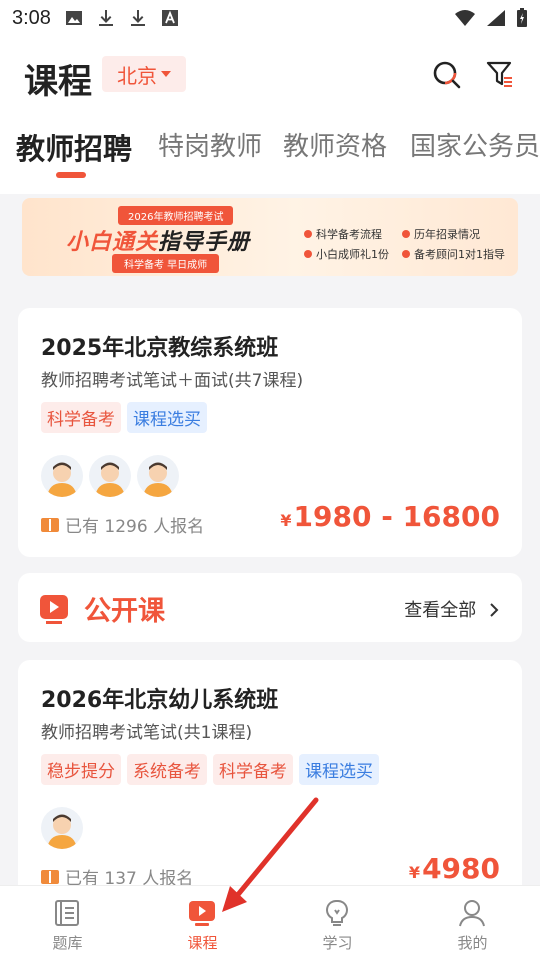 This screenshot has height=960, width=540. What do you see at coordinates (210, 769) in the screenshot?
I see `course-tags: 稳步提分 系统备考 科学备考 课程选买` at bounding box center [210, 769].